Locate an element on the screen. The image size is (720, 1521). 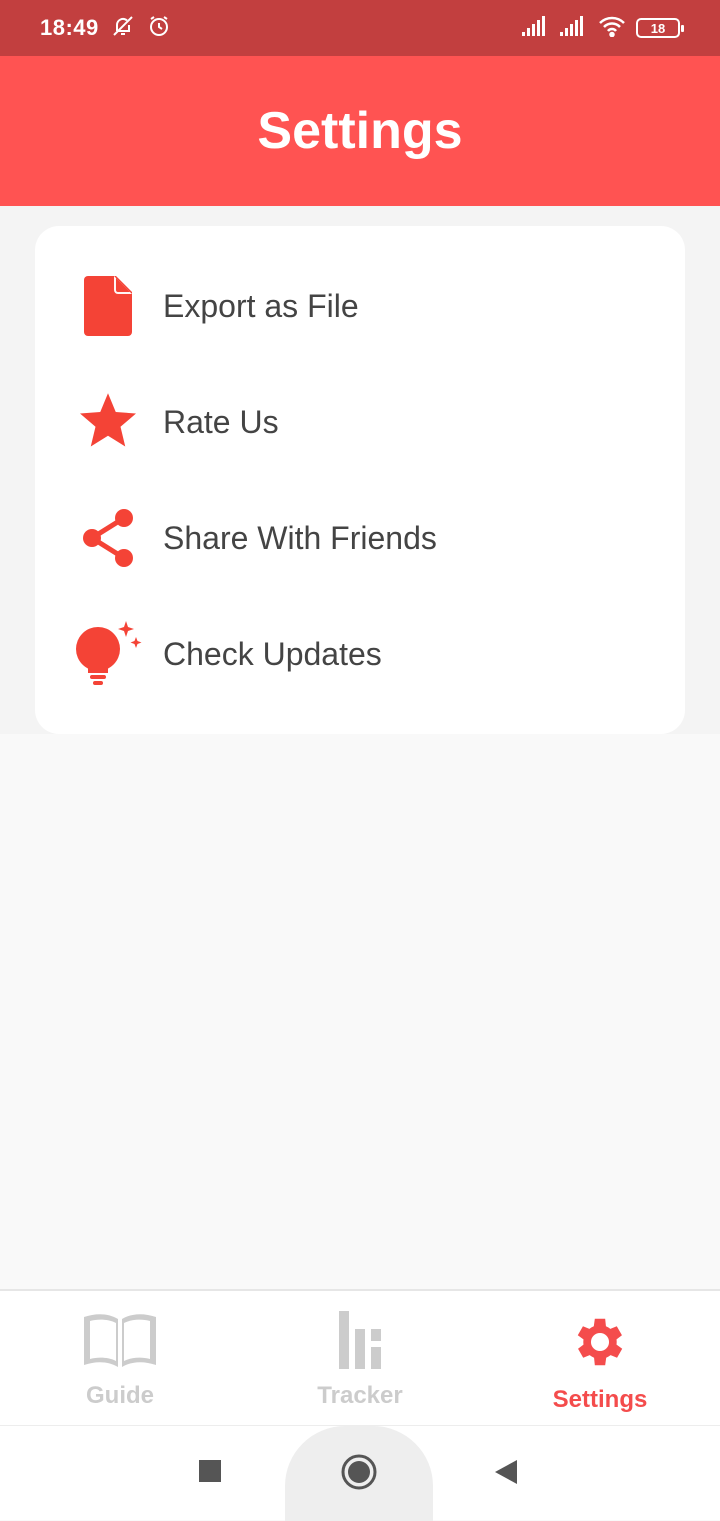
menu-item-label: Export as File is located at coordinates (261, 305).